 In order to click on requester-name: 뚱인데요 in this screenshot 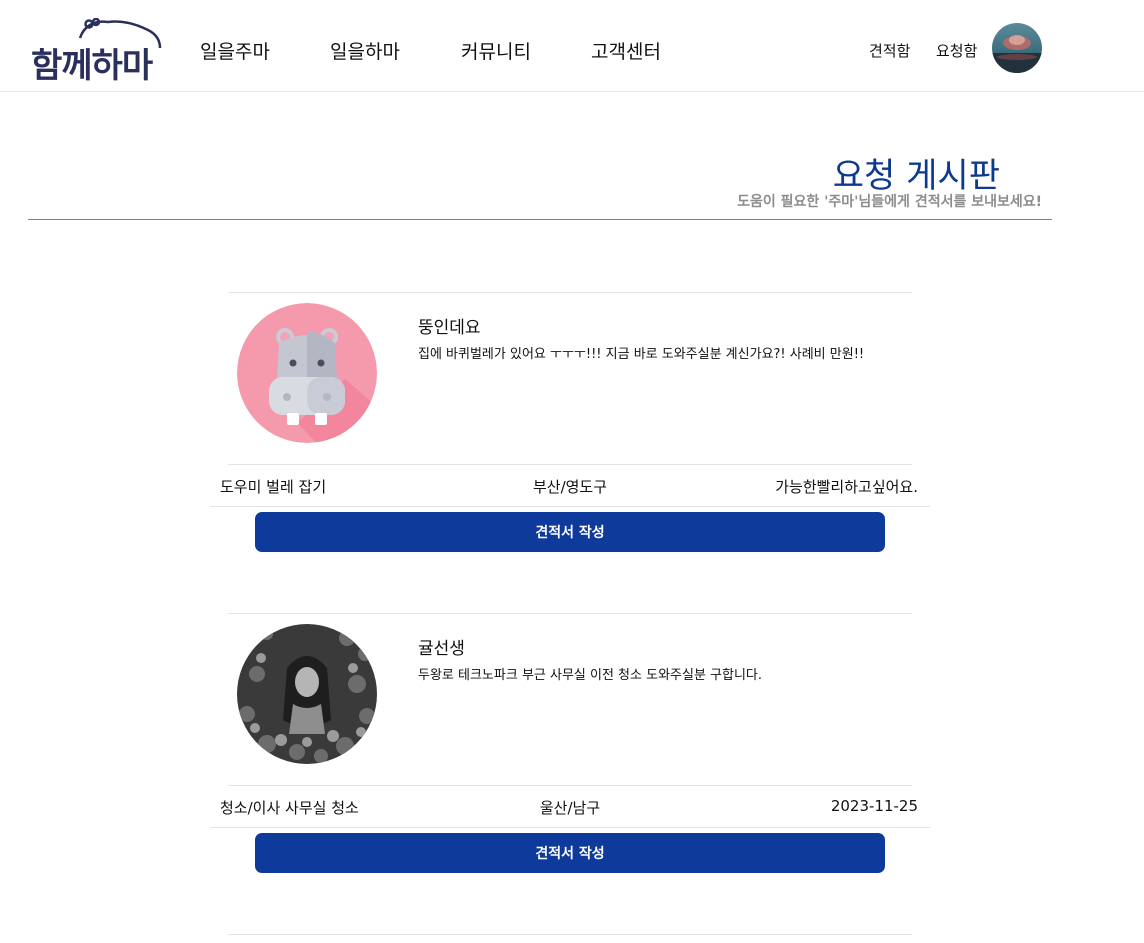, I will do `click(449, 328)`.